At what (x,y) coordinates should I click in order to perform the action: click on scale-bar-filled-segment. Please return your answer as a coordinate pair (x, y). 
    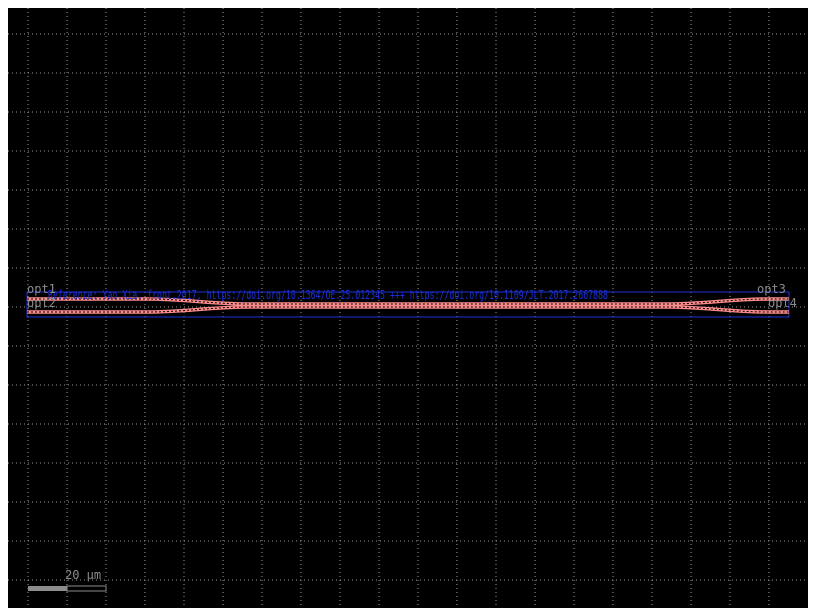
    Looking at the image, I should click on (47, 588).